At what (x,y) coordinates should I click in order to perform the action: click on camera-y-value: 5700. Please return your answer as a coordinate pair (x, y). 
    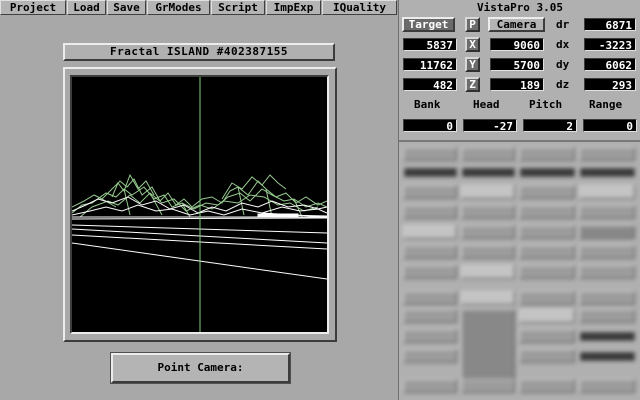
    Looking at the image, I should click on (517, 65).